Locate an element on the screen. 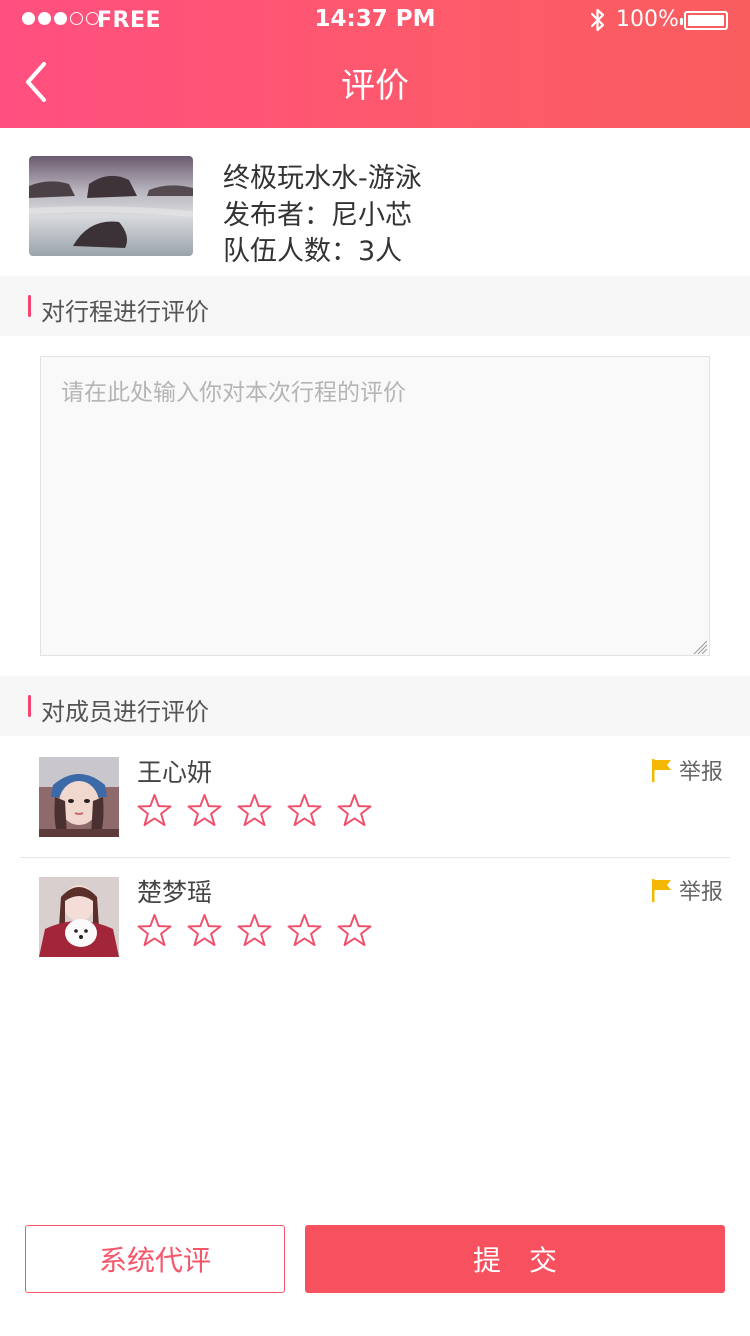 The width and height of the screenshot is (750, 1336). bluetooth-icon is located at coordinates (598, 23).